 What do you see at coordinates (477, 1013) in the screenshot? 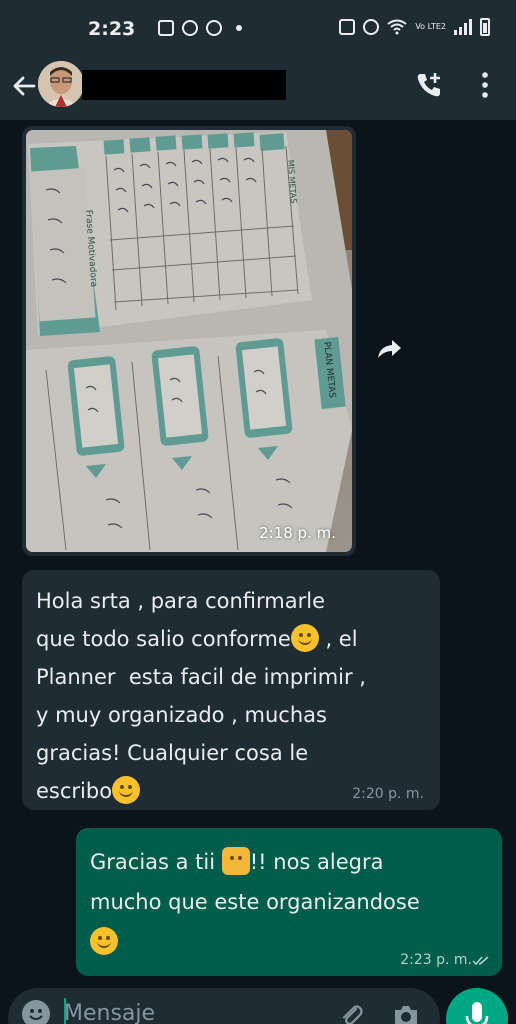
I see `mic-icon` at bounding box center [477, 1013].